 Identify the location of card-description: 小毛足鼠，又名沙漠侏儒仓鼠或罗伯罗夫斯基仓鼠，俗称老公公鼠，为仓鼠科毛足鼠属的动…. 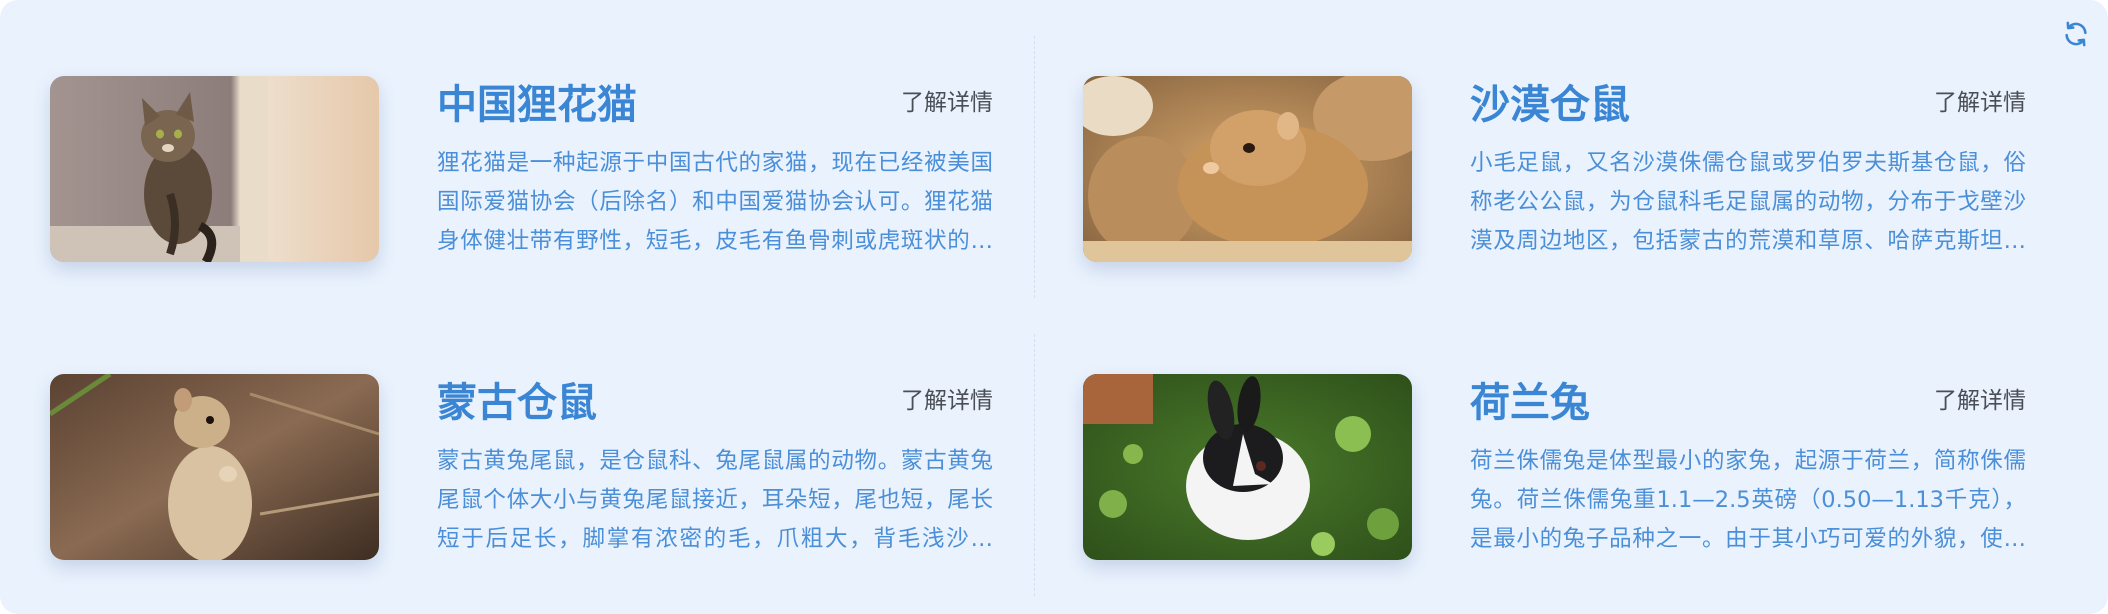
(1748, 202).